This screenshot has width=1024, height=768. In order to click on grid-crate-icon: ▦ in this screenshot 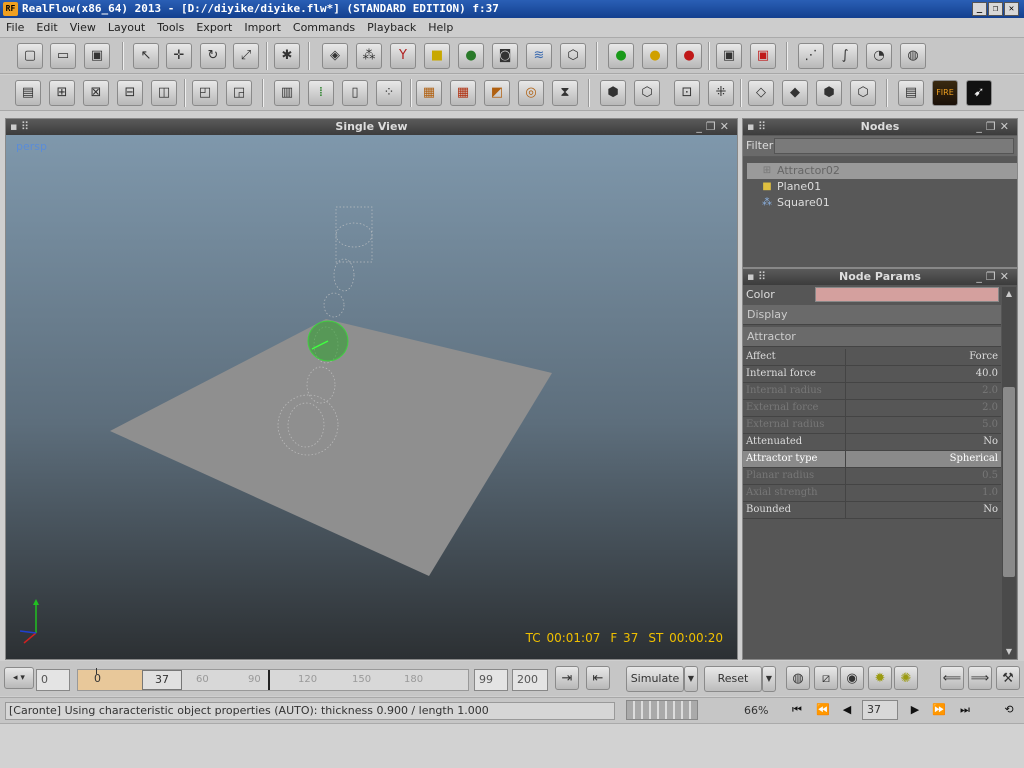, I will do `click(429, 93)`.